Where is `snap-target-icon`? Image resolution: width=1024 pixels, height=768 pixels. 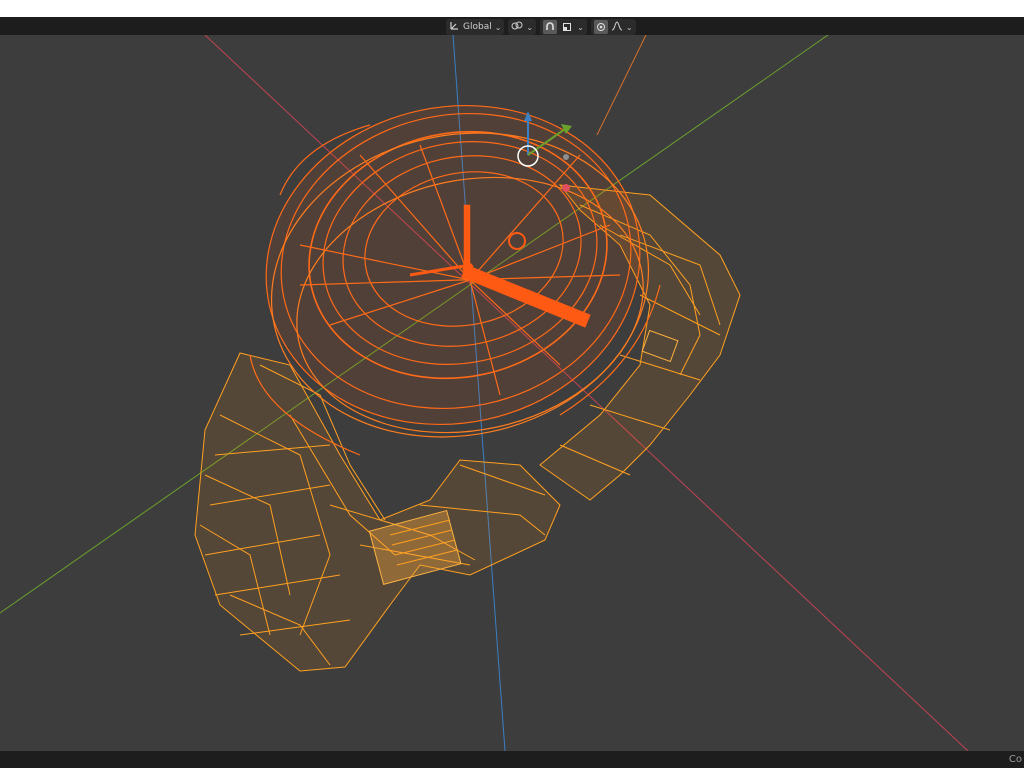 snap-target-icon is located at coordinates (567, 27).